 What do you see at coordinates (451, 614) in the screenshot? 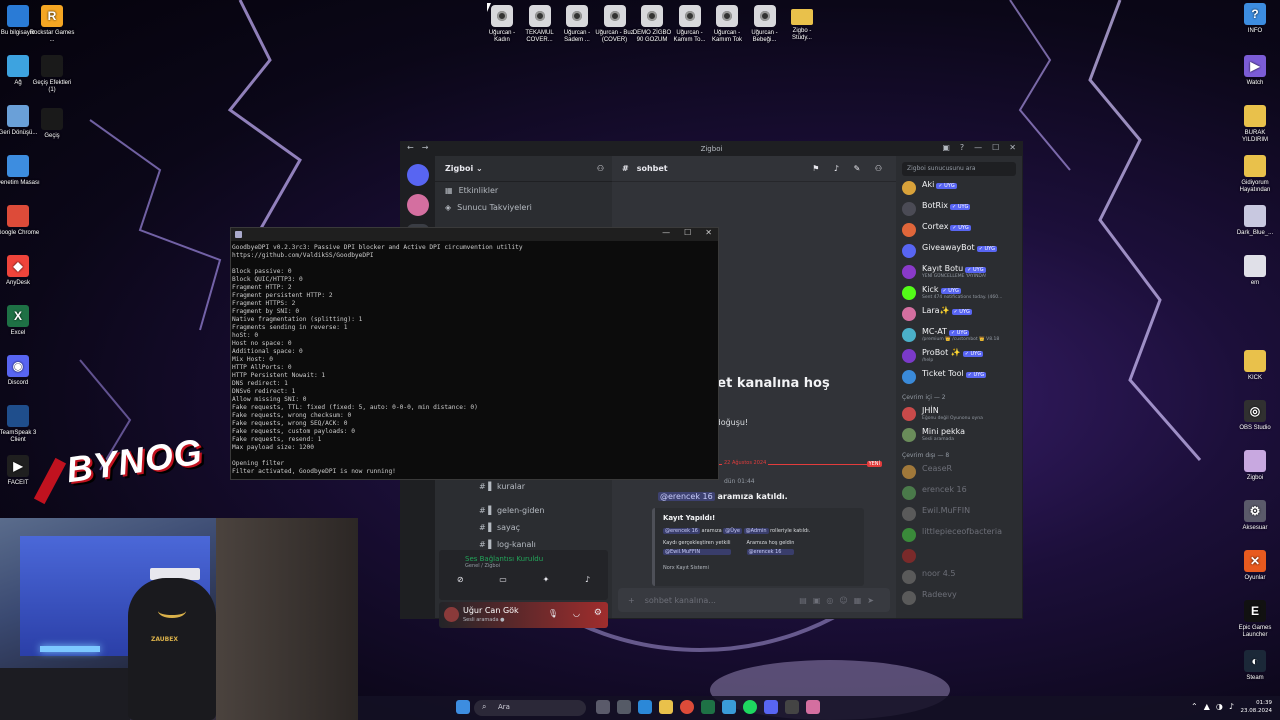
I see `avatar` at bounding box center [451, 614].